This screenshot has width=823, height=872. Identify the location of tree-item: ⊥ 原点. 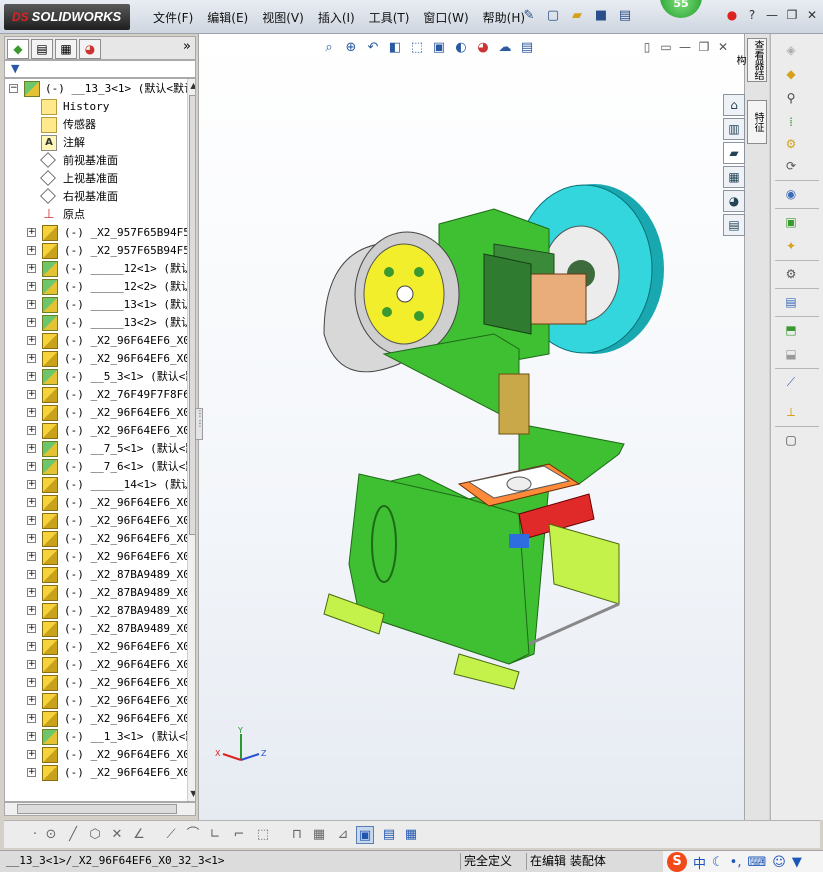
(95, 215).